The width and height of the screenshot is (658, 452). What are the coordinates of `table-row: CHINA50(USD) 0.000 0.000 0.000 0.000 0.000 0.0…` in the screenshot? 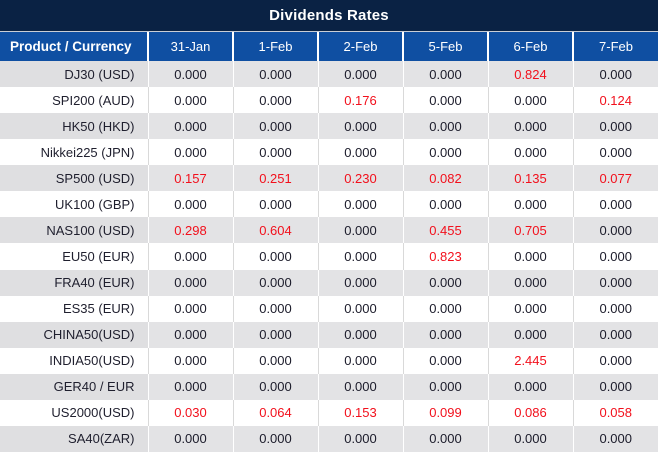 It's located at (329, 334).